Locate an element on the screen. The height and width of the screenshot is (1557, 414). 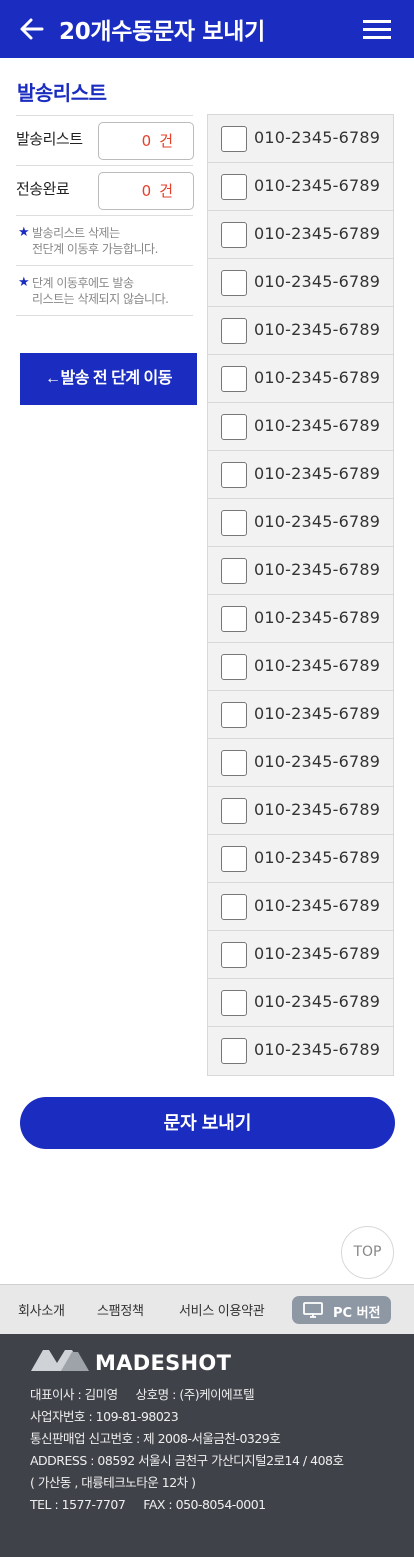
address-detail-text: ( 가산동 , 대륭테크노타운 12차 ) is located at coordinates (113, 1482).